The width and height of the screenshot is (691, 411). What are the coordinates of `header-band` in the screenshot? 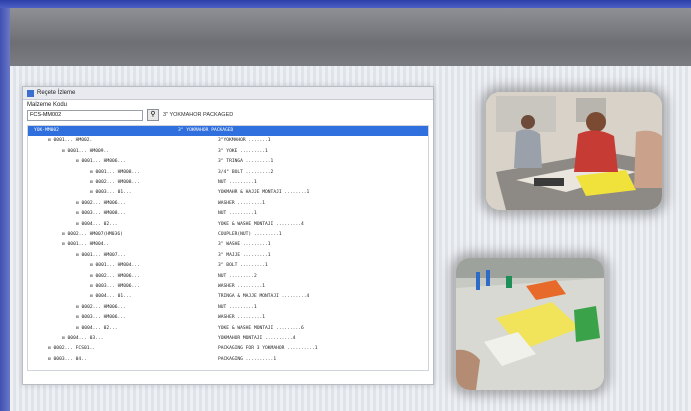 It's located at (350, 37).